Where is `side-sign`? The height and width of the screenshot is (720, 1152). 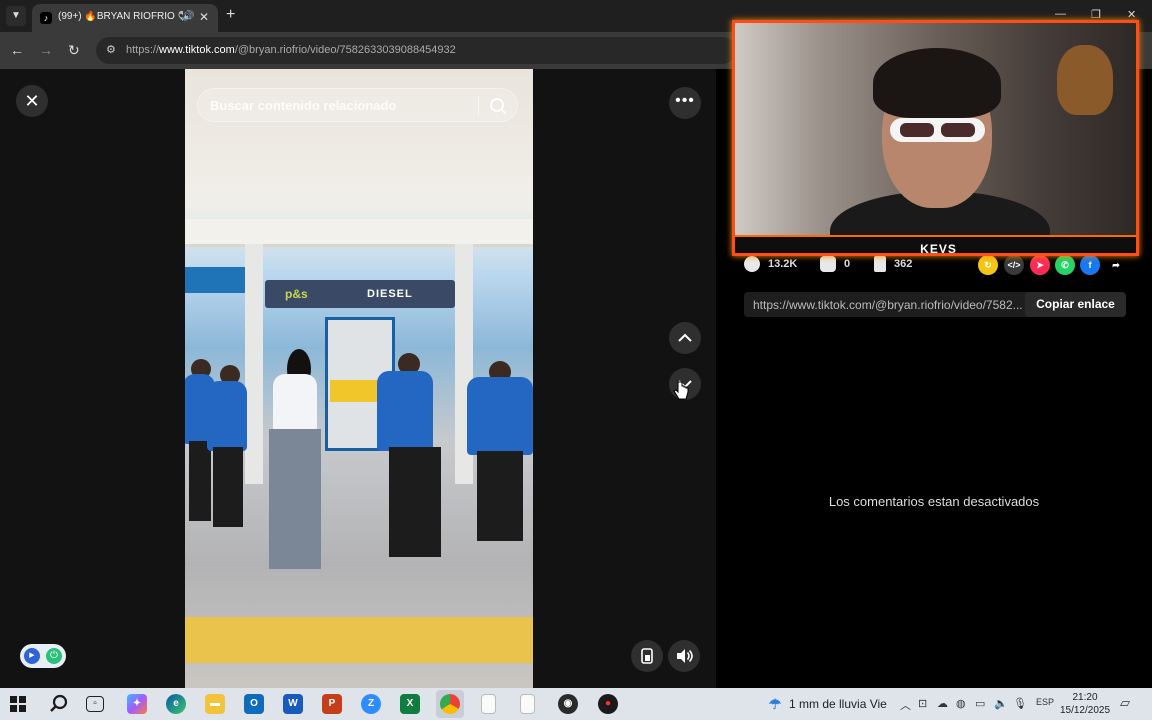
side-sign is located at coordinates (216, 280).